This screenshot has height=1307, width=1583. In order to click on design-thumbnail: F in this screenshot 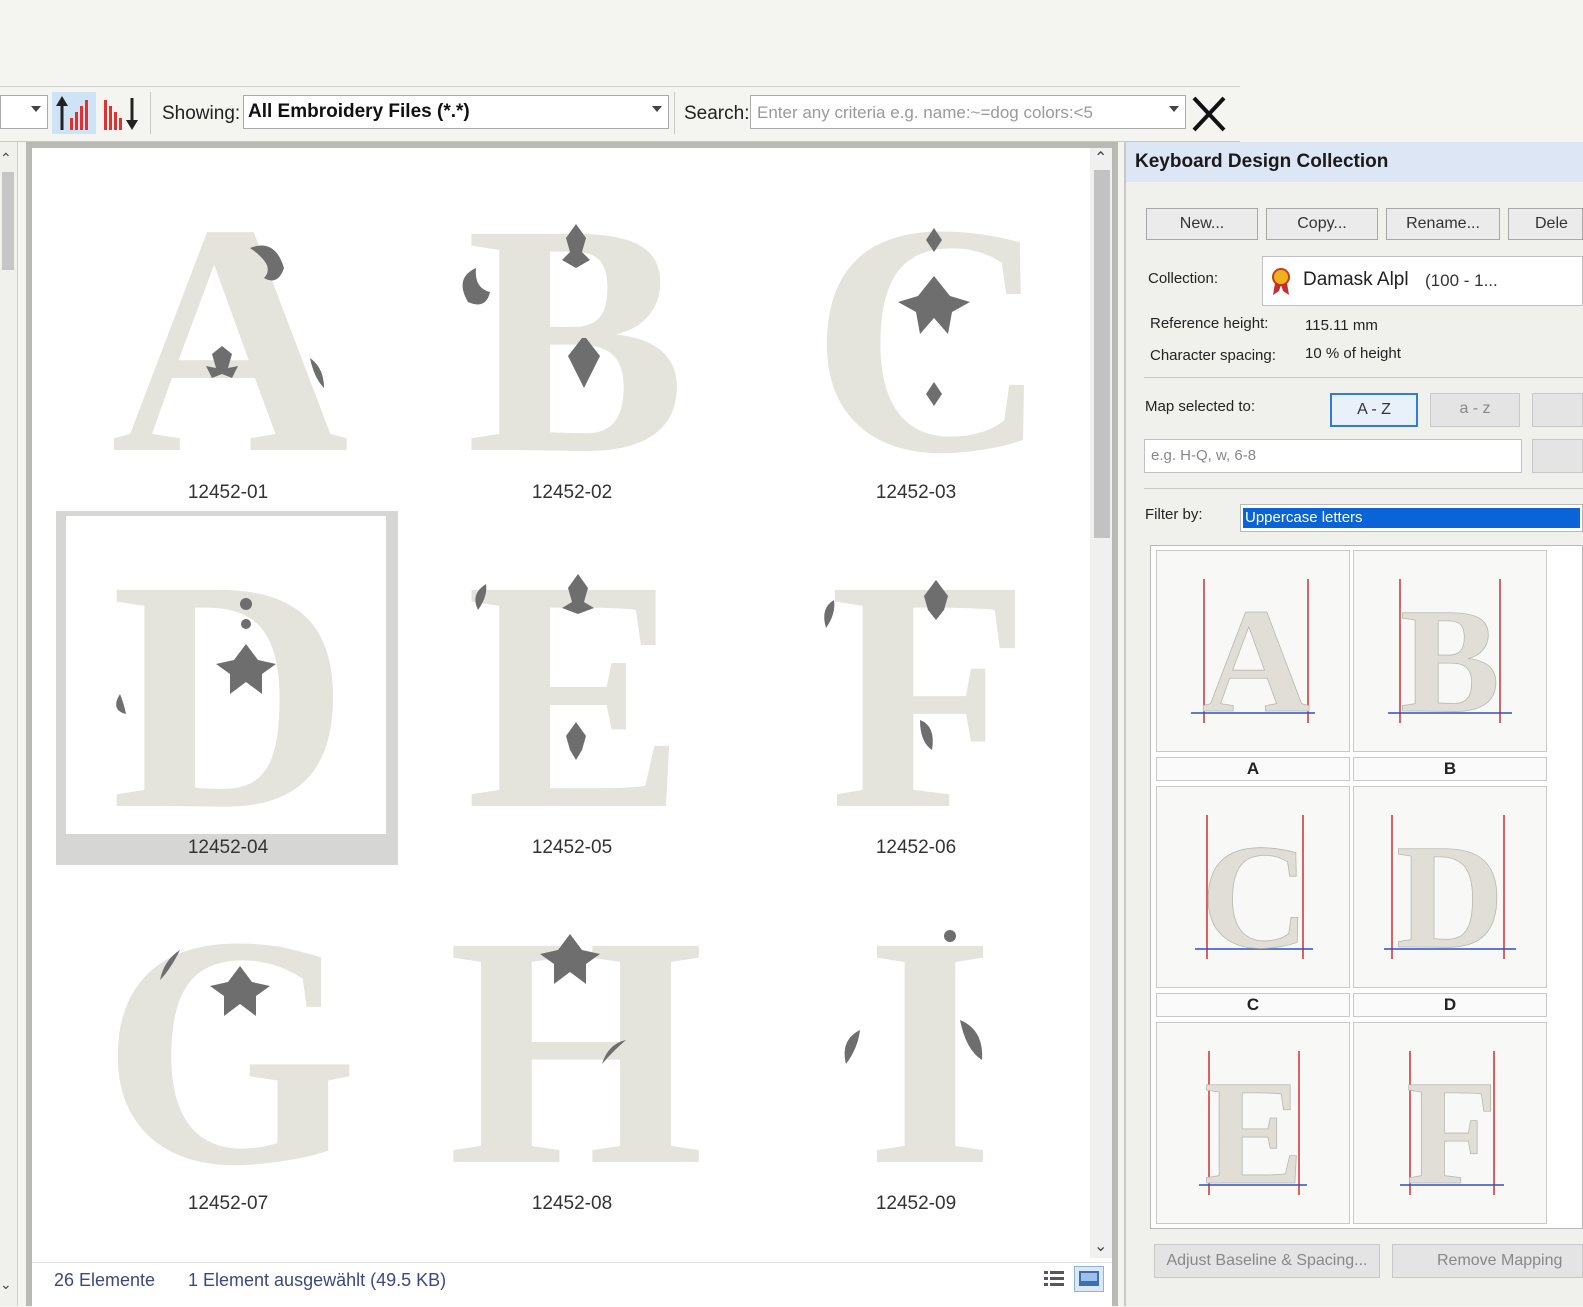, I will do `click(930, 695)`.